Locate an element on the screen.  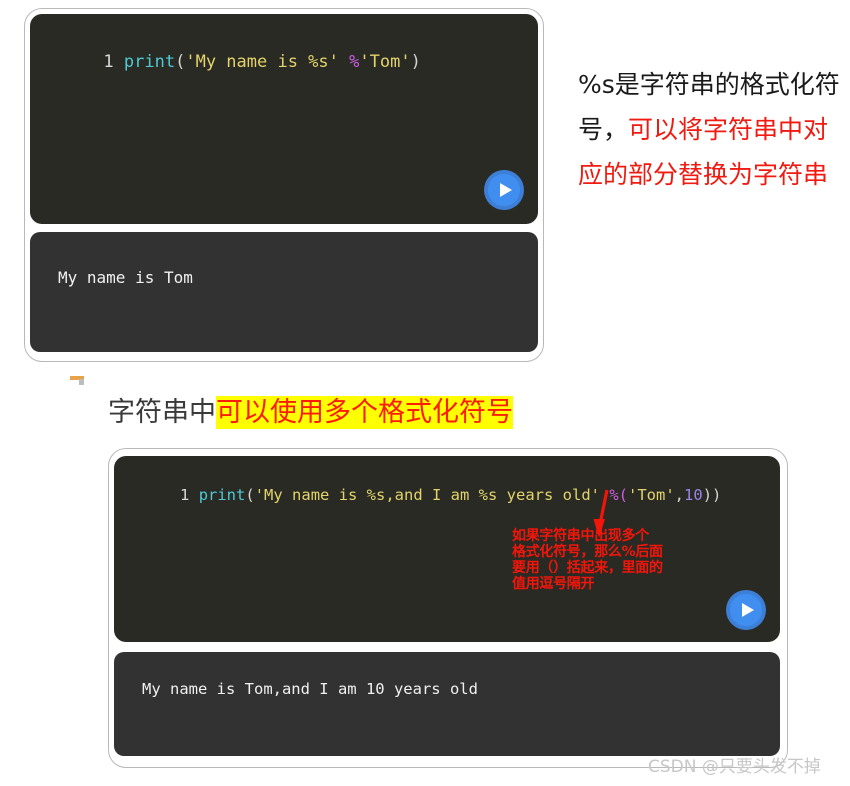
section-heading-plain: 字符串中 is located at coordinates (162, 412).